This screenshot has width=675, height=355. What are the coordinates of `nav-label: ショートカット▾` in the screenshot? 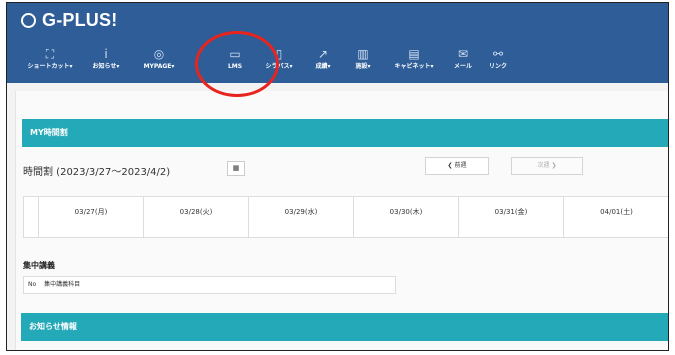 It's located at (50, 66).